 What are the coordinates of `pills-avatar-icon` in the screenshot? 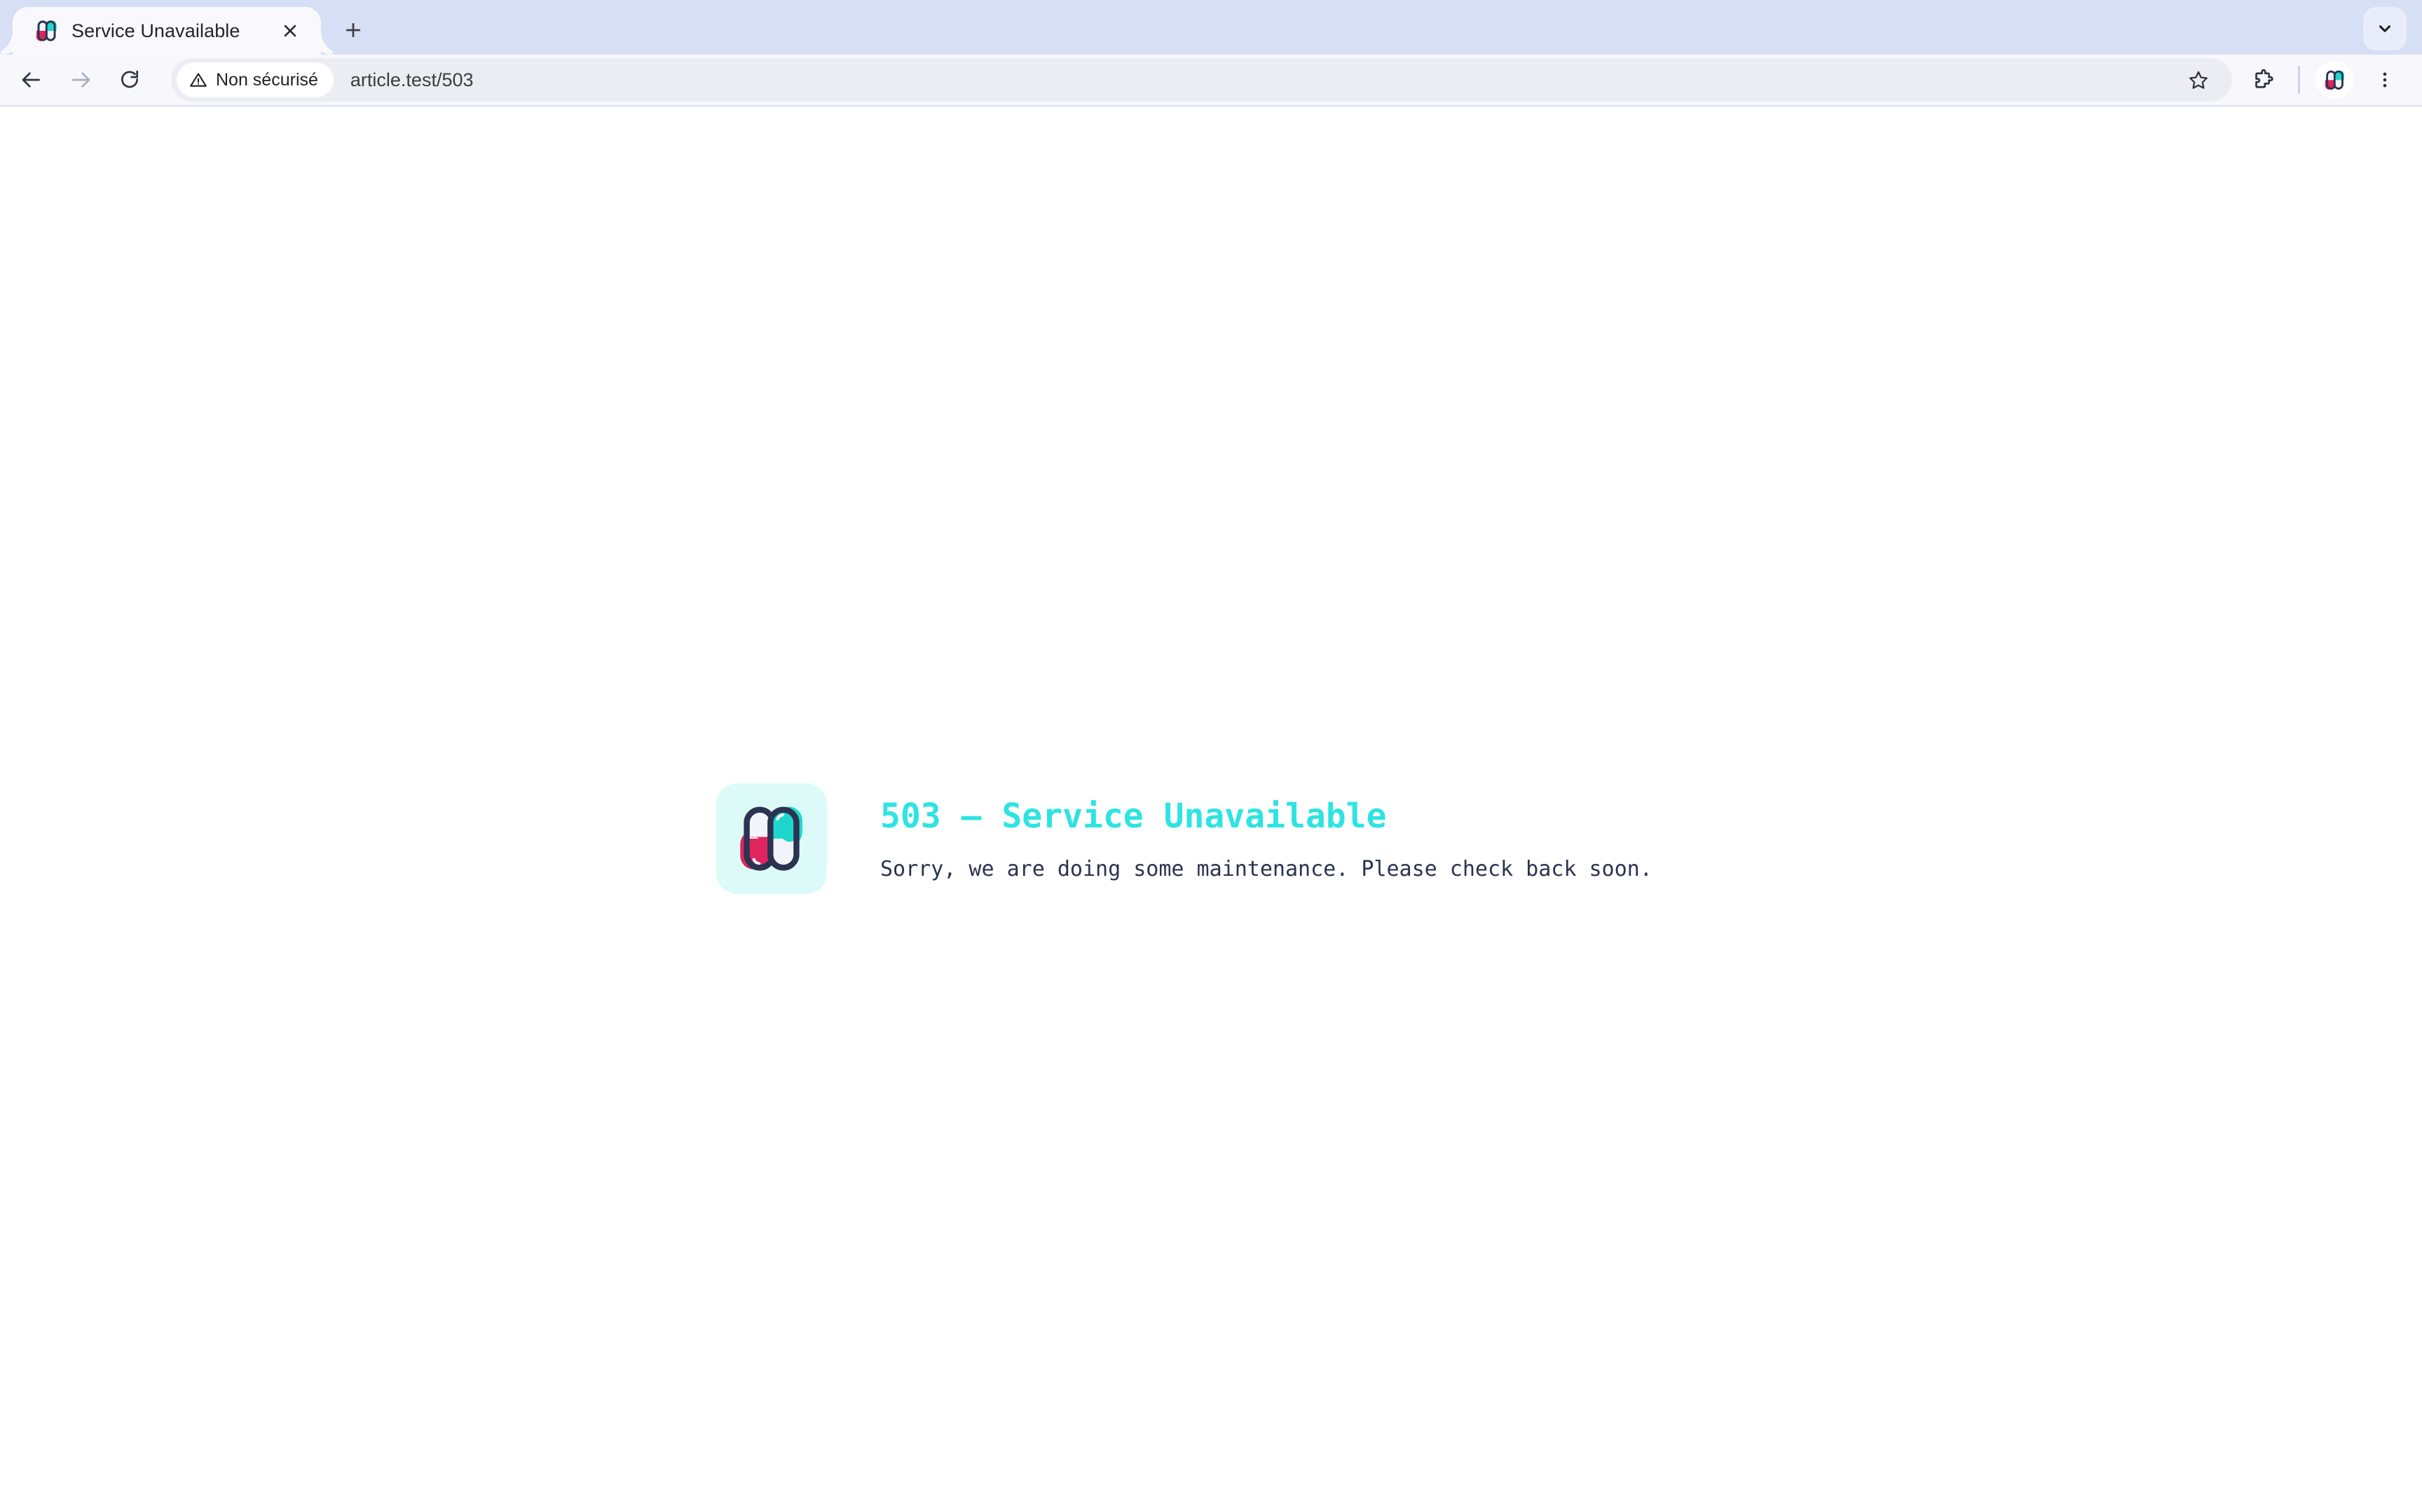 It's located at (2334, 80).